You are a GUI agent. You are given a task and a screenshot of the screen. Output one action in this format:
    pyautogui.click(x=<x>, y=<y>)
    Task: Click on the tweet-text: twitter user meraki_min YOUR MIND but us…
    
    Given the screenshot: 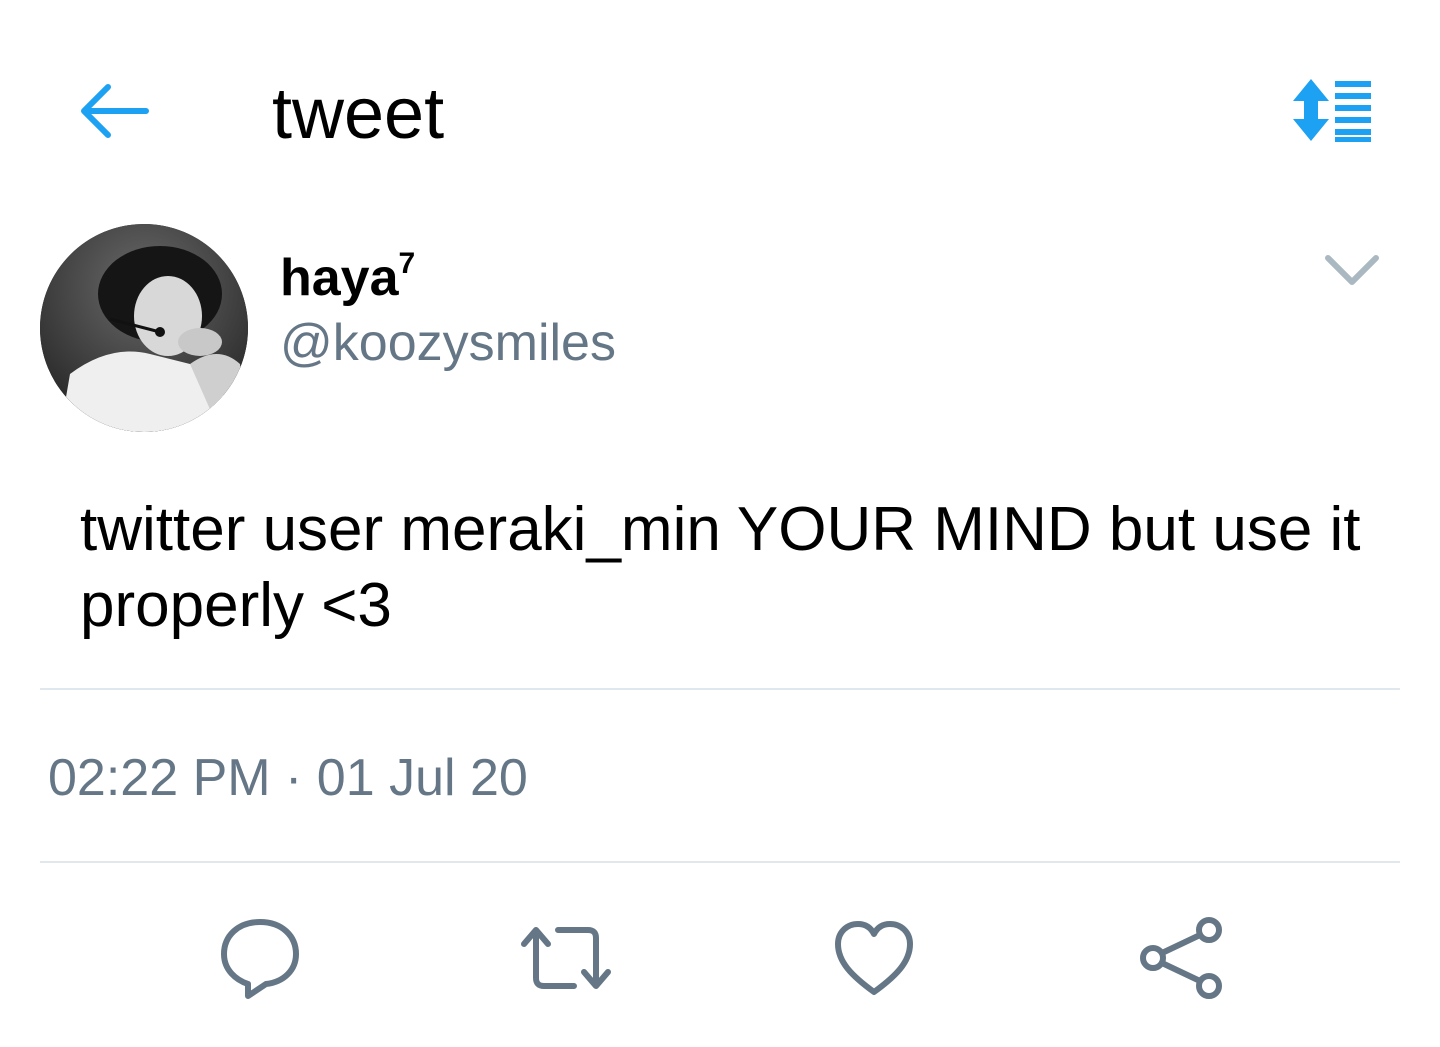 What is the action you would take?
    pyautogui.click(x=720, y=567)
    